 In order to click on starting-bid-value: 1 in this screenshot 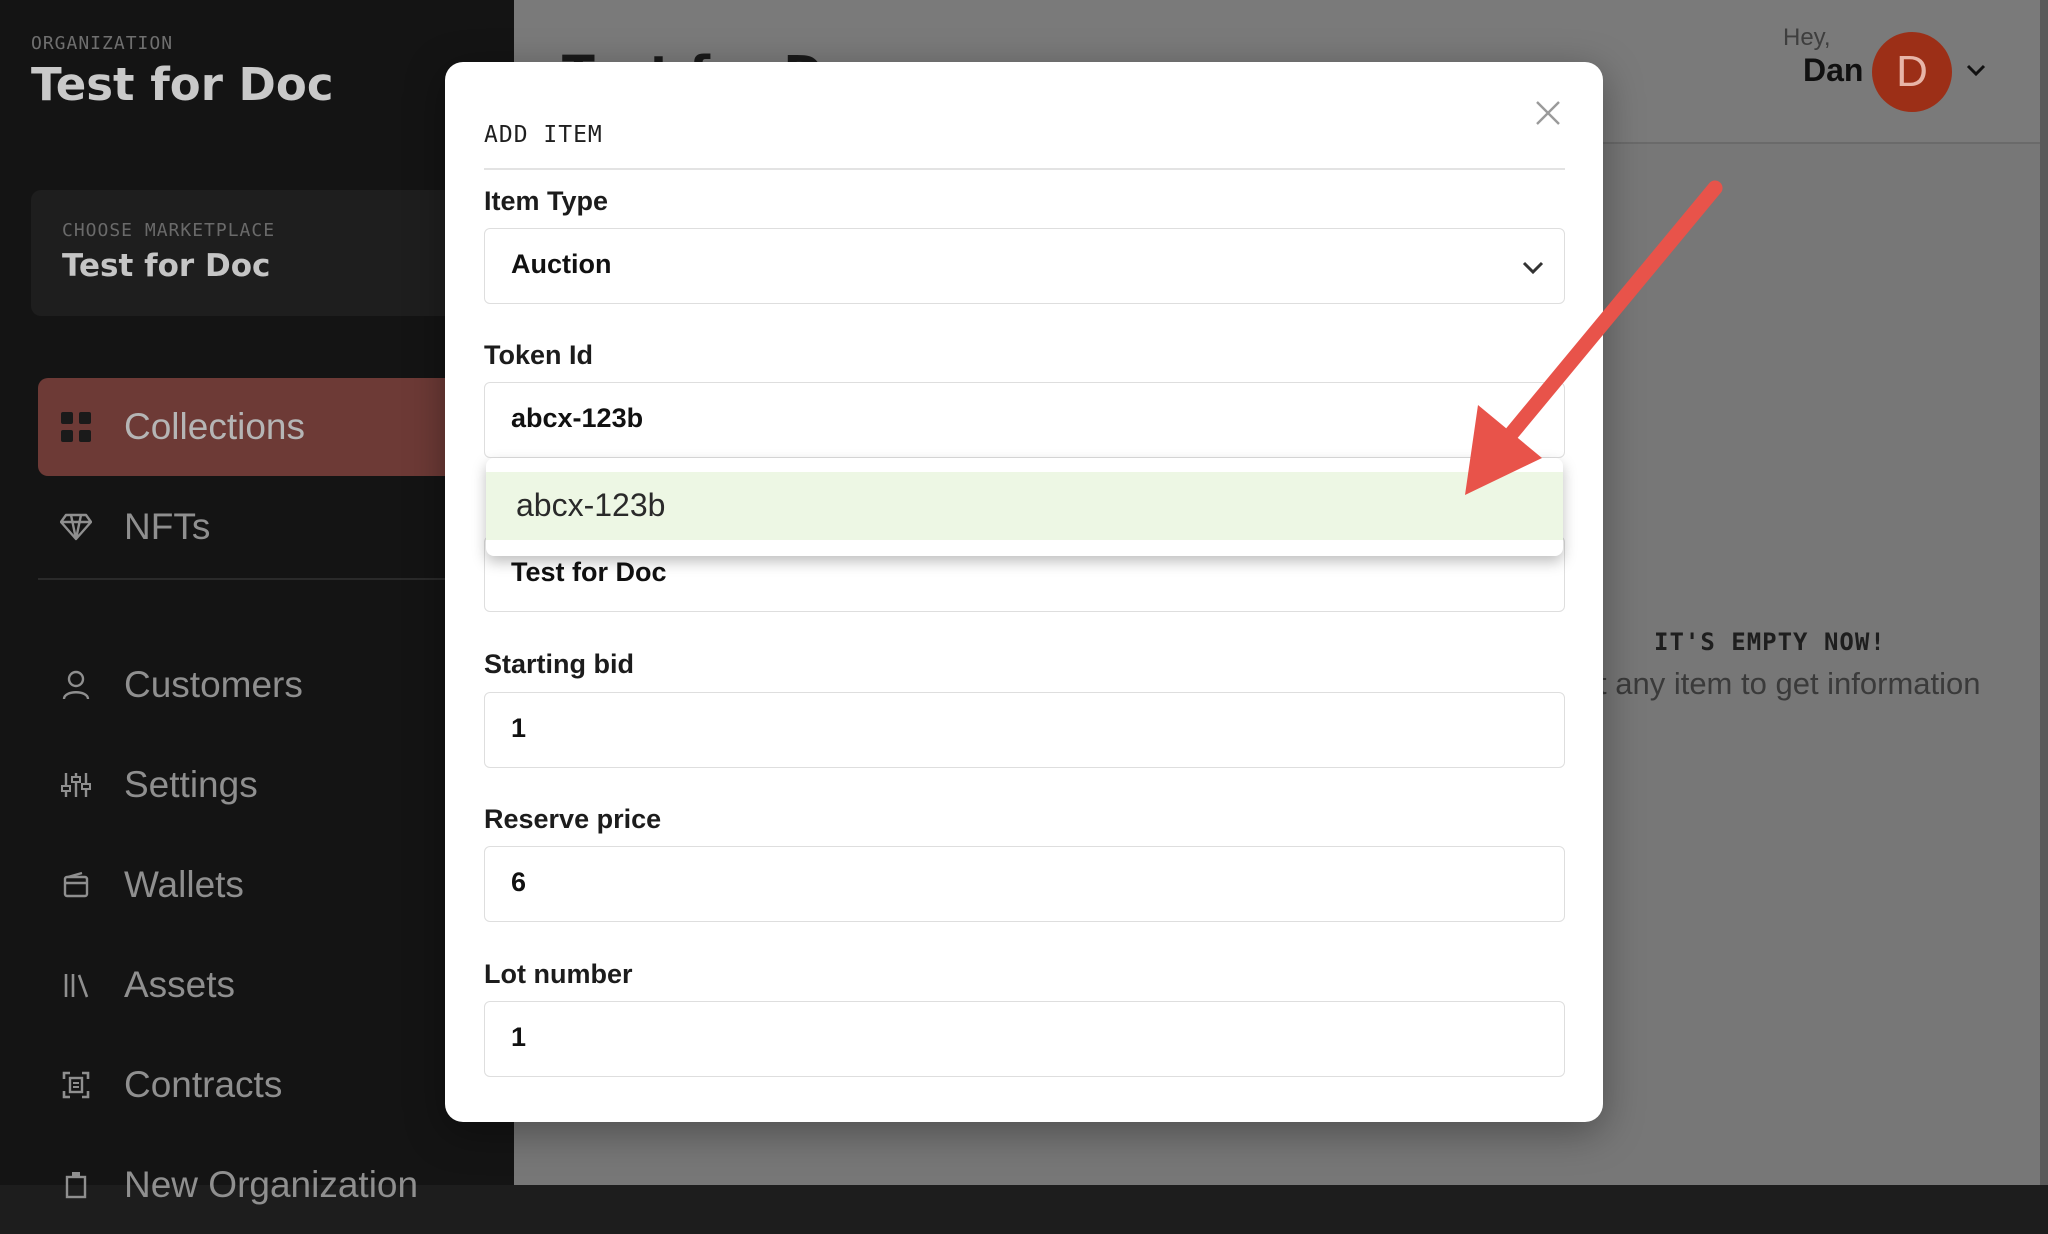, I will do `click(519, 728)`.